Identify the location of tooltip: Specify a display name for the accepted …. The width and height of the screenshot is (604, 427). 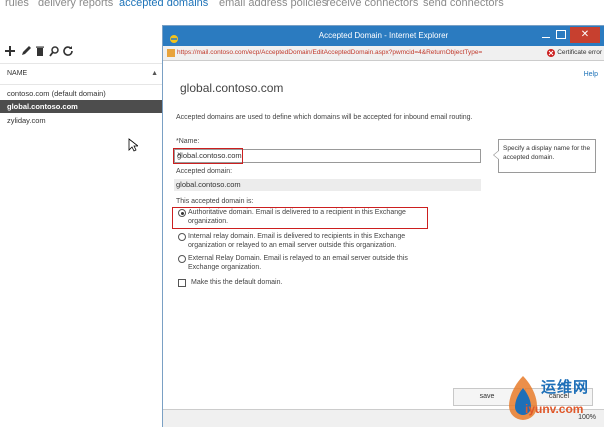
(544, 156).